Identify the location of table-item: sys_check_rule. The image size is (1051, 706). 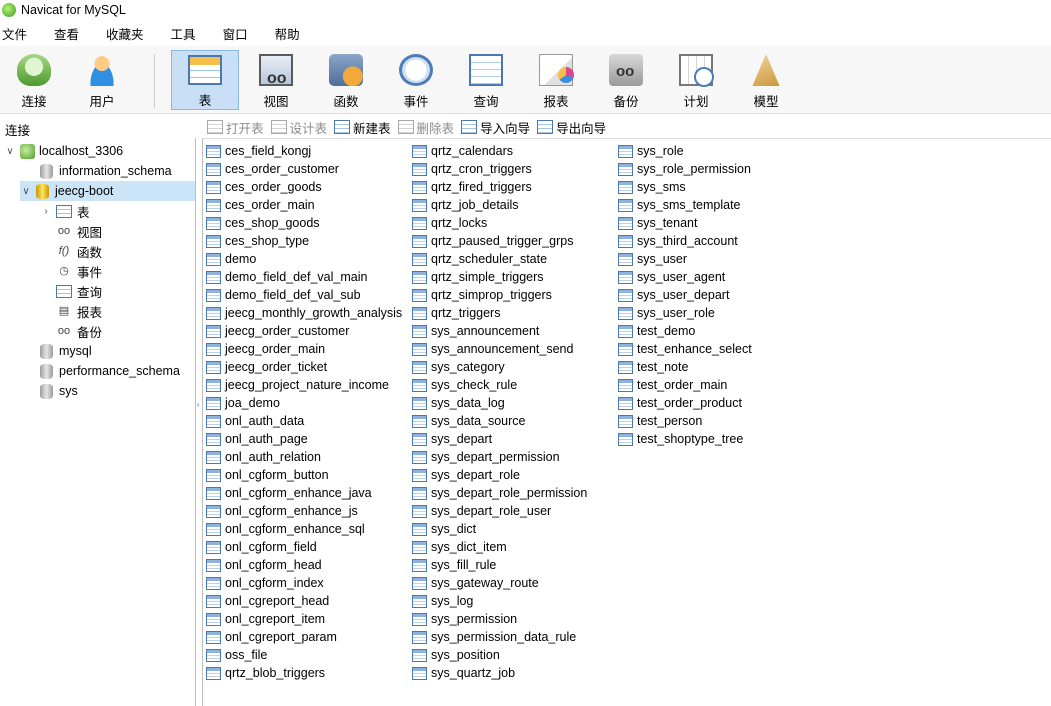
(499, 385).